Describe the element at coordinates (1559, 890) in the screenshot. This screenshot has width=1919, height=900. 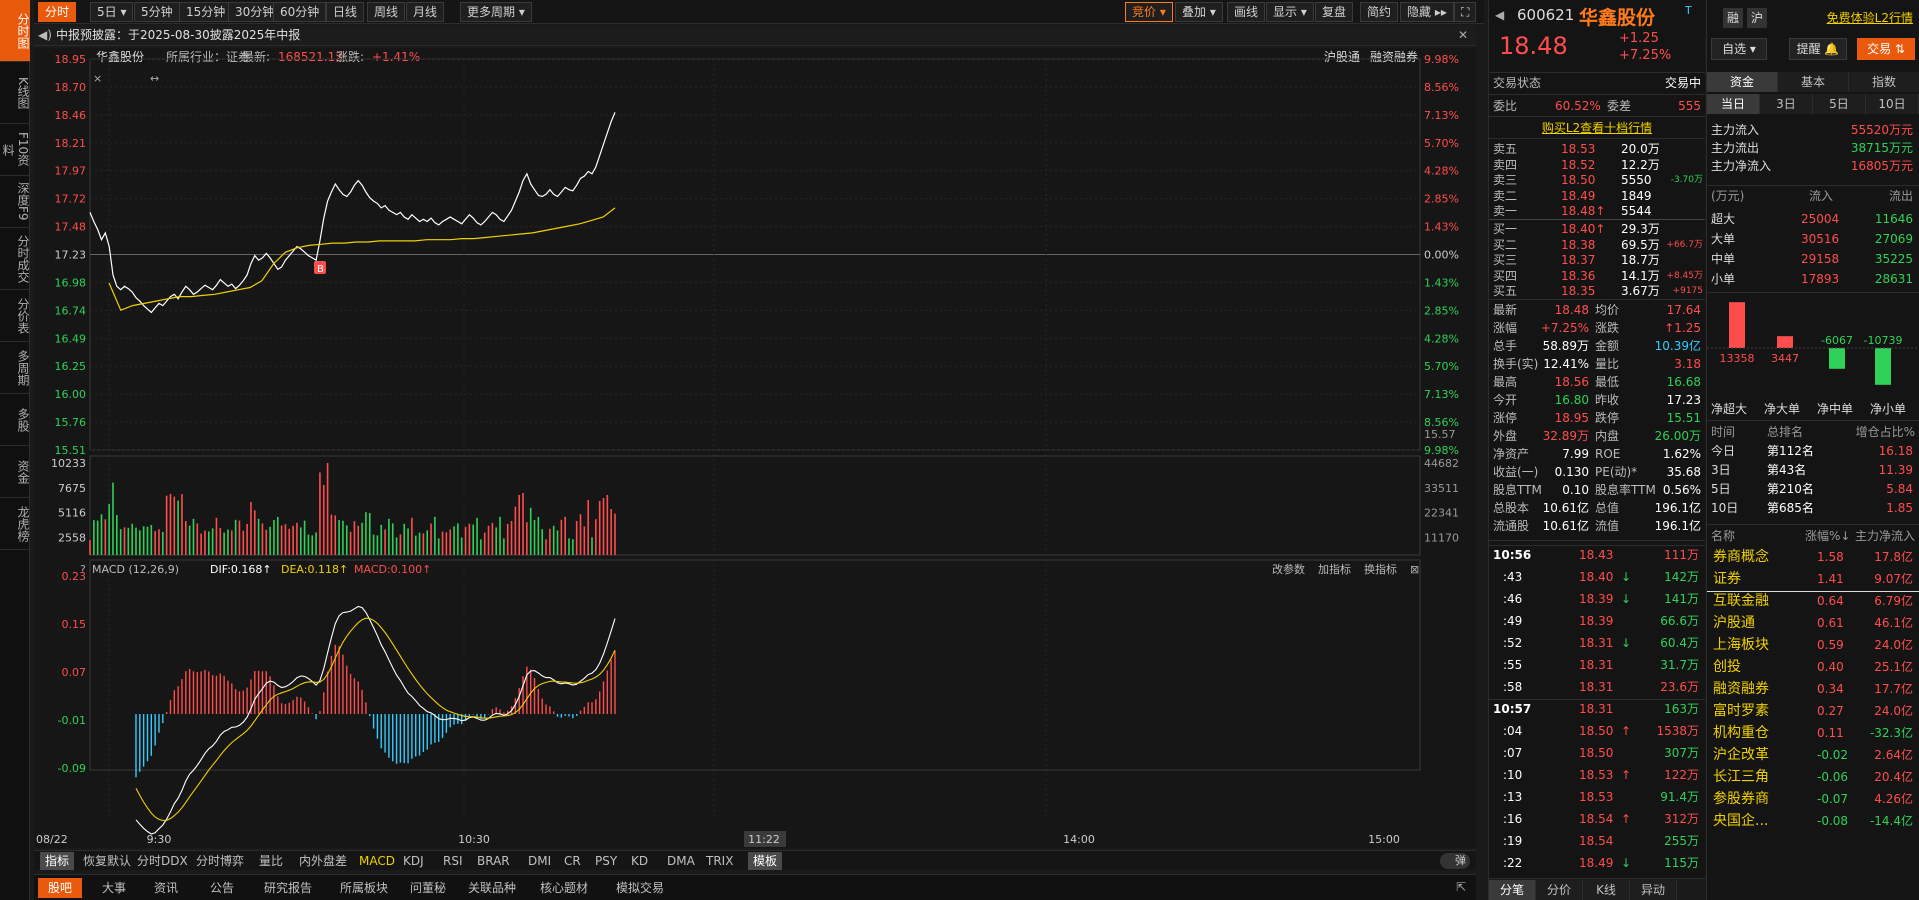
I see `tick-tab-1: 分价` at that location.